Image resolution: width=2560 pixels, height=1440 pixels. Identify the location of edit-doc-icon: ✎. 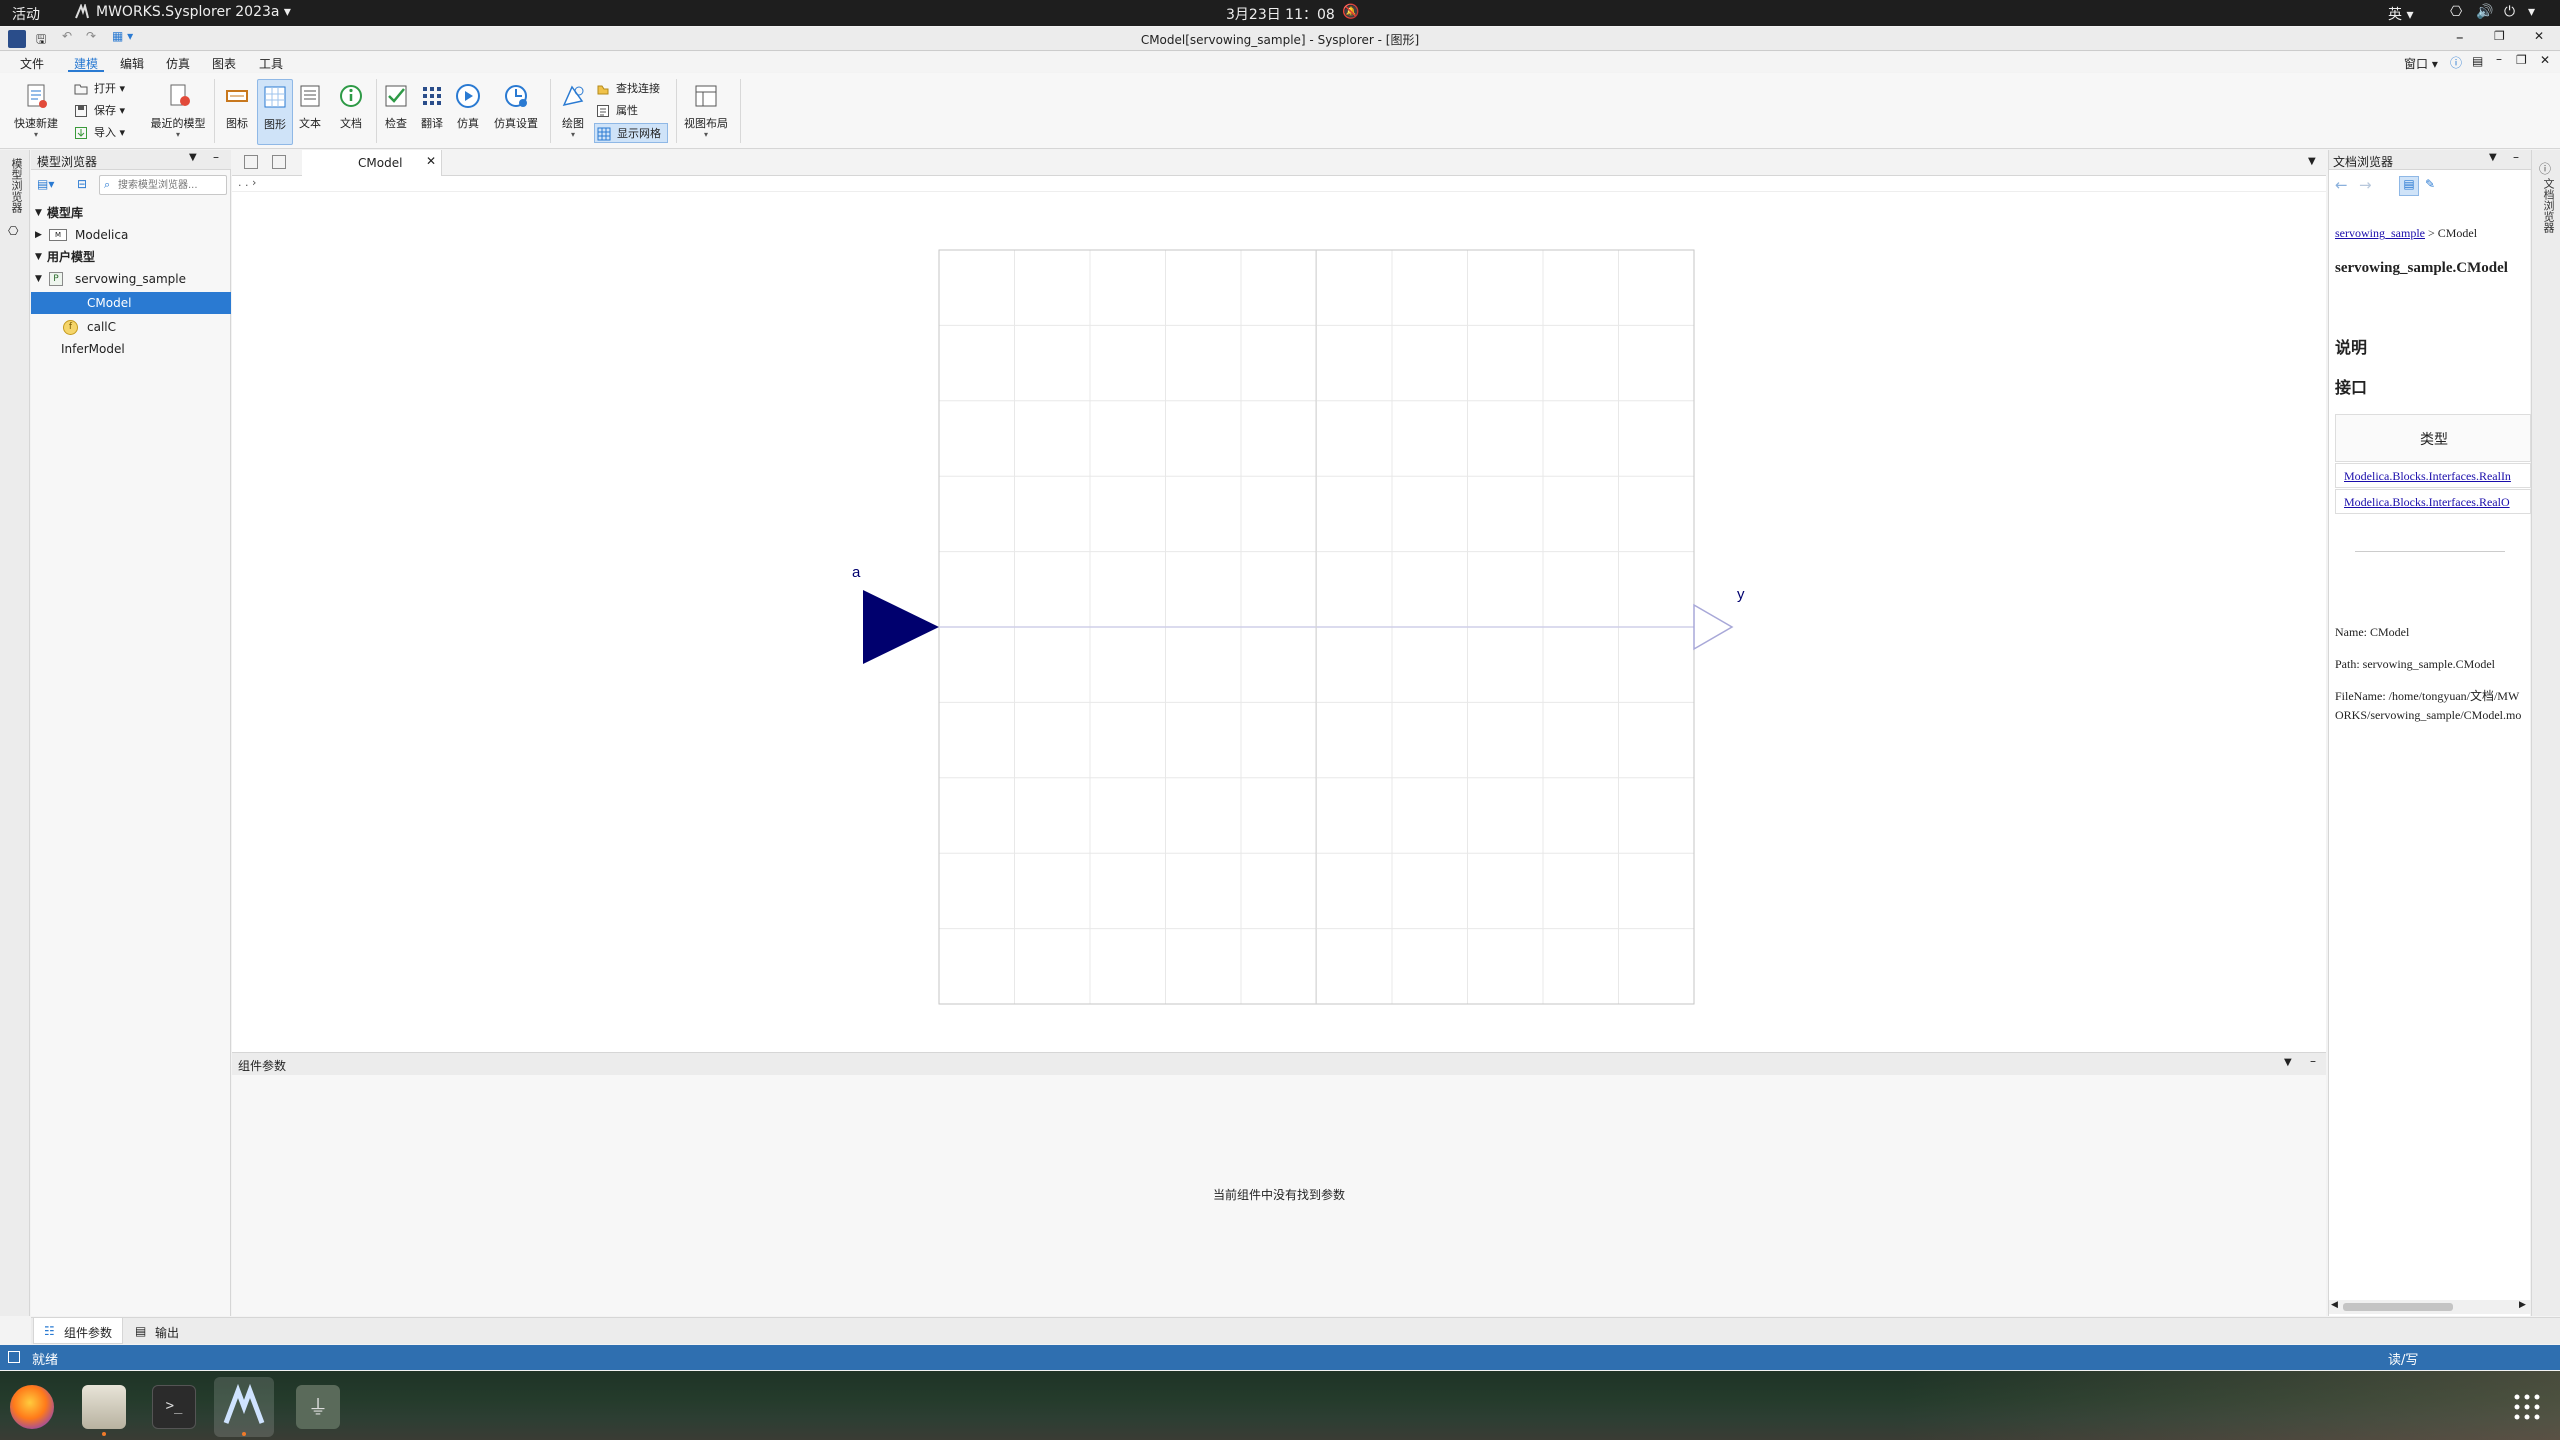
(2430, 184).